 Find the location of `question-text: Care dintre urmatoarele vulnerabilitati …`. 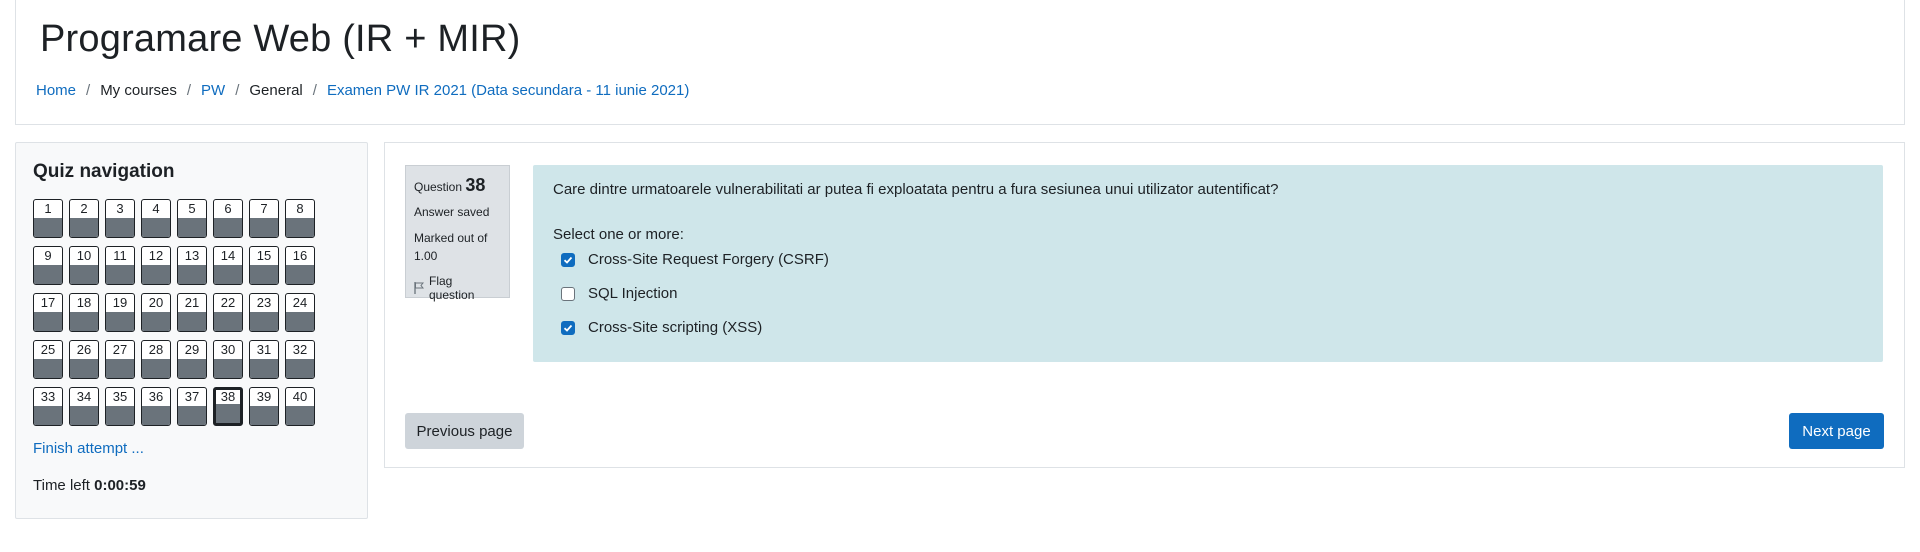

question-text: Care dintre urmatoarele vulnerabilitati … is located at coordinates (916, 189).